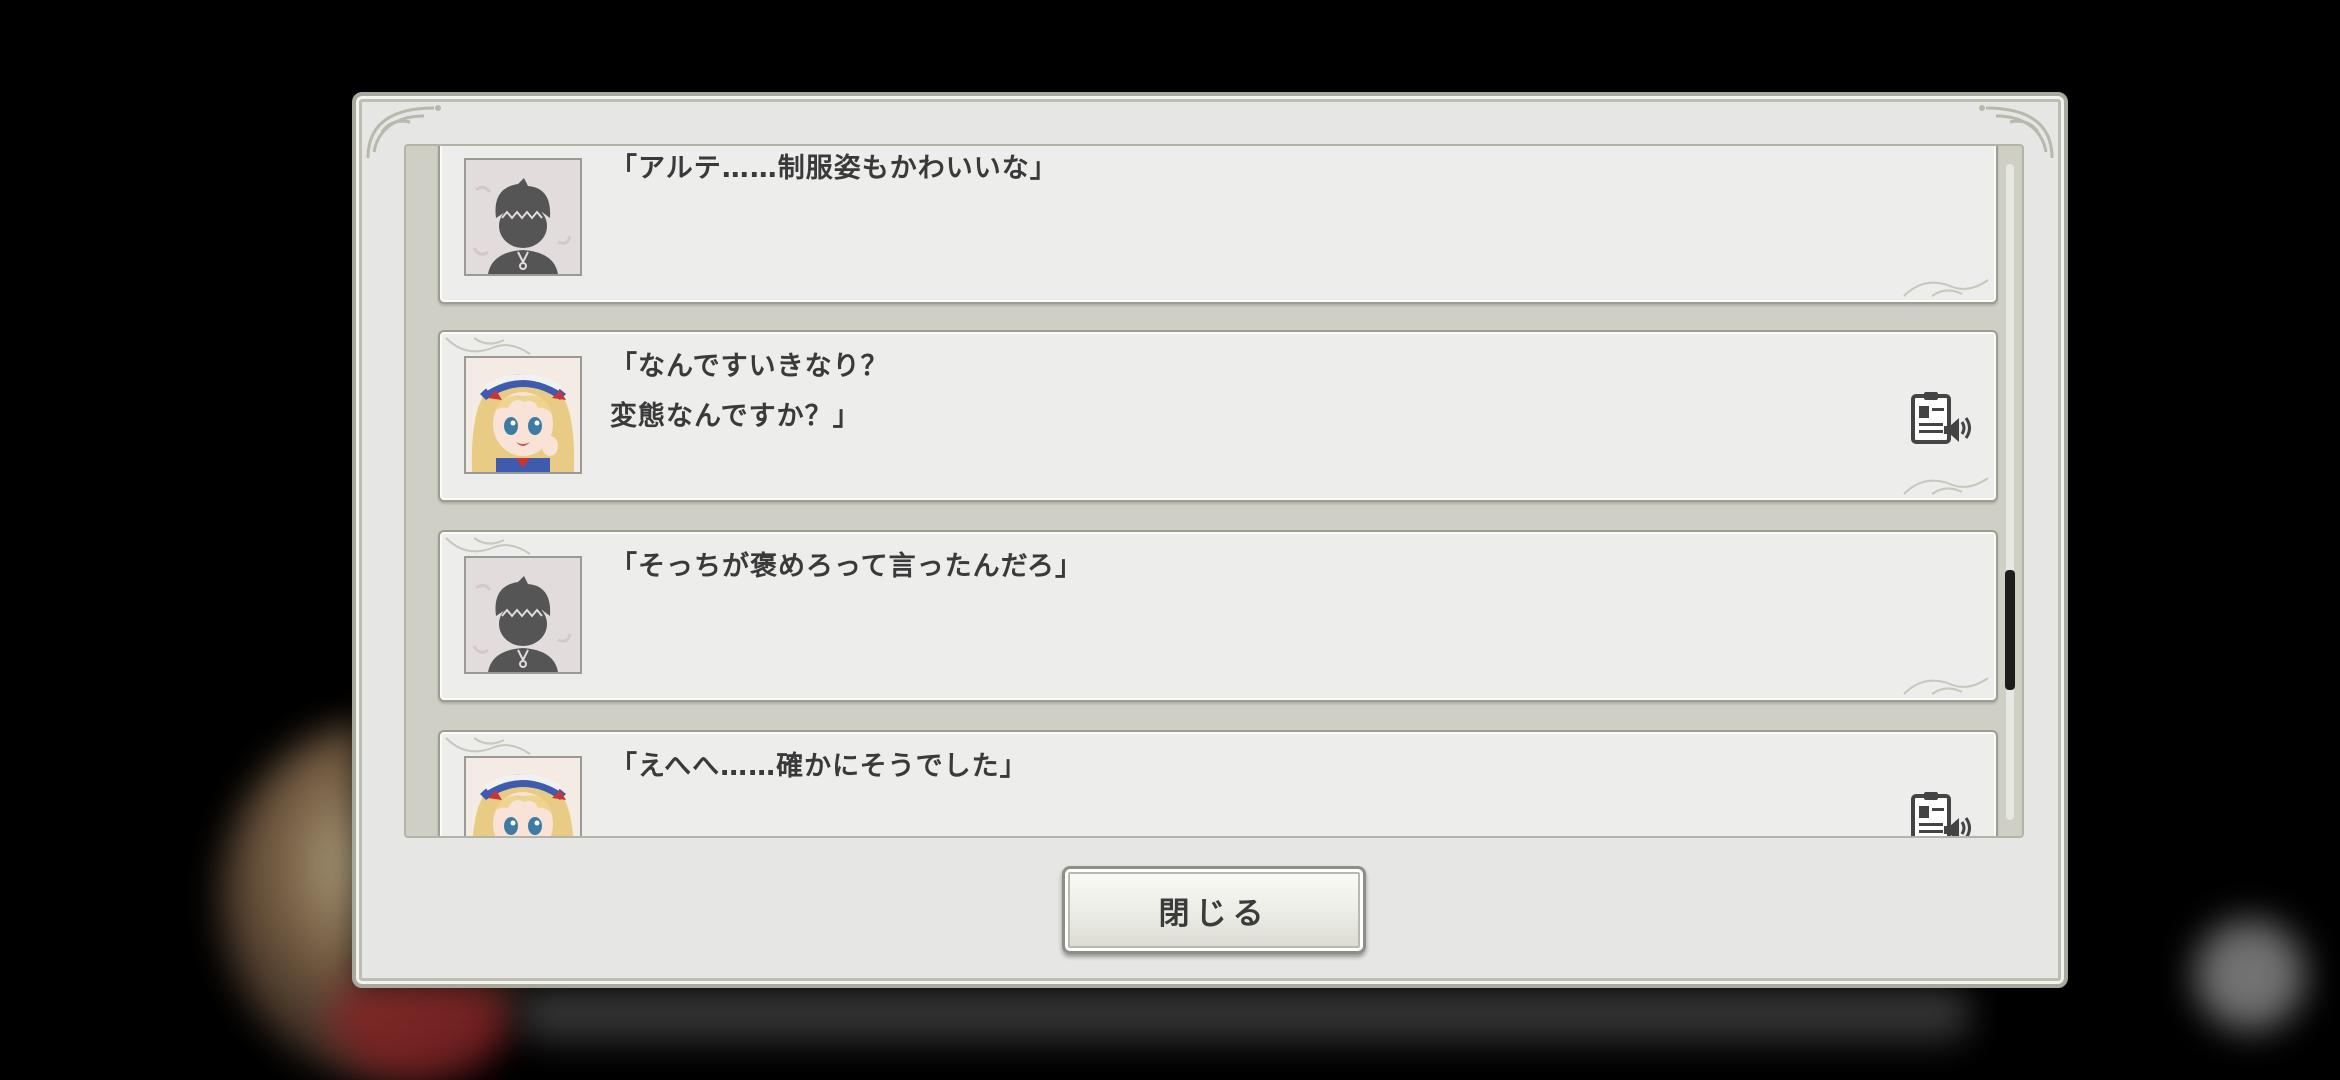 Image resolution: width=2340 pixels, height=1080 pixels. Describe the element at coordinates (1218, 616) in the screenshot. I see `backlog-entry: 「そっちが褒めろって言ったんだろ」` at that location.